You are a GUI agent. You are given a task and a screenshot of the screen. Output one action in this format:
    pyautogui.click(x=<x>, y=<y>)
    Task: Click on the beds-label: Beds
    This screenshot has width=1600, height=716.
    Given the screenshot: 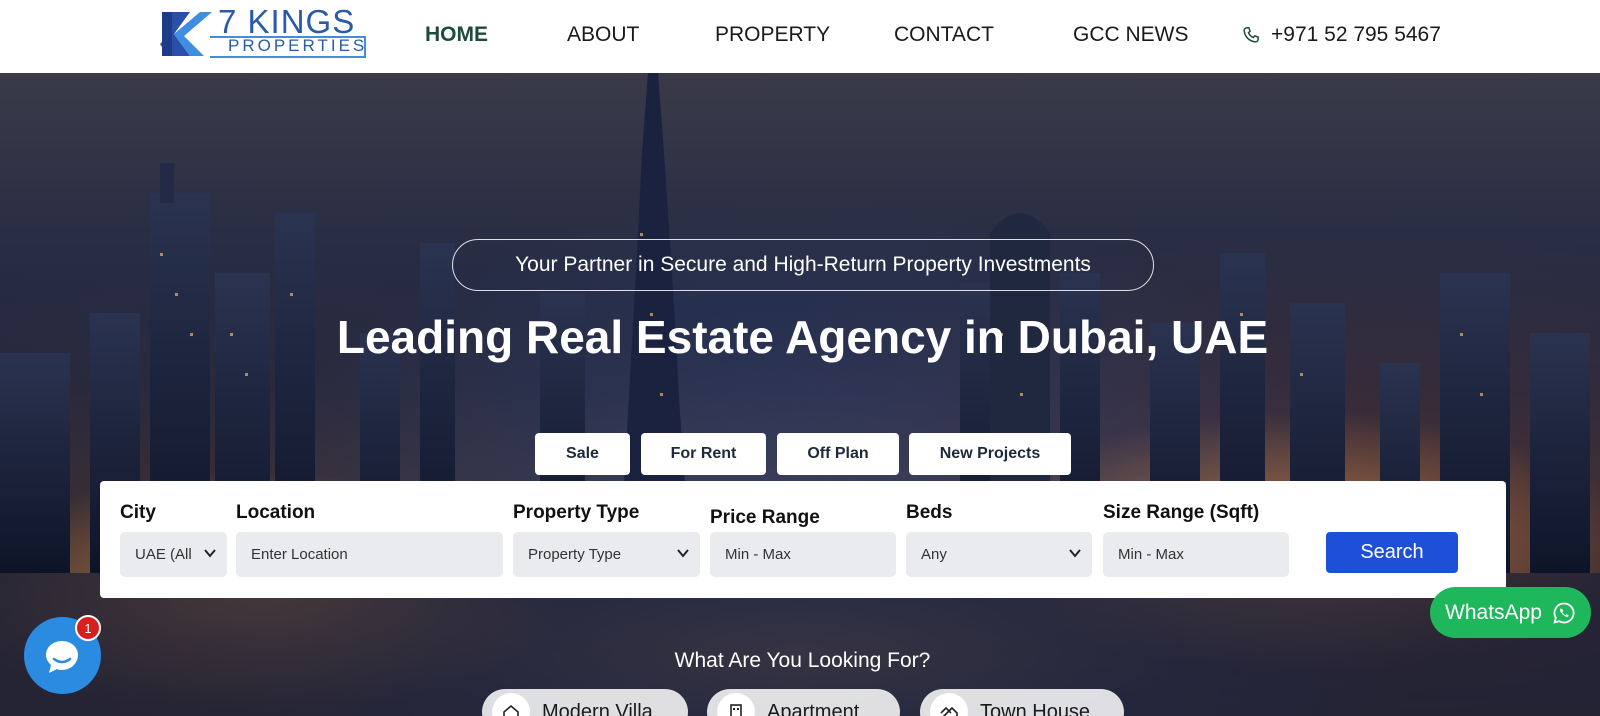 What is the action you would take?
    pyautogui.click(x=929, y=512)
    